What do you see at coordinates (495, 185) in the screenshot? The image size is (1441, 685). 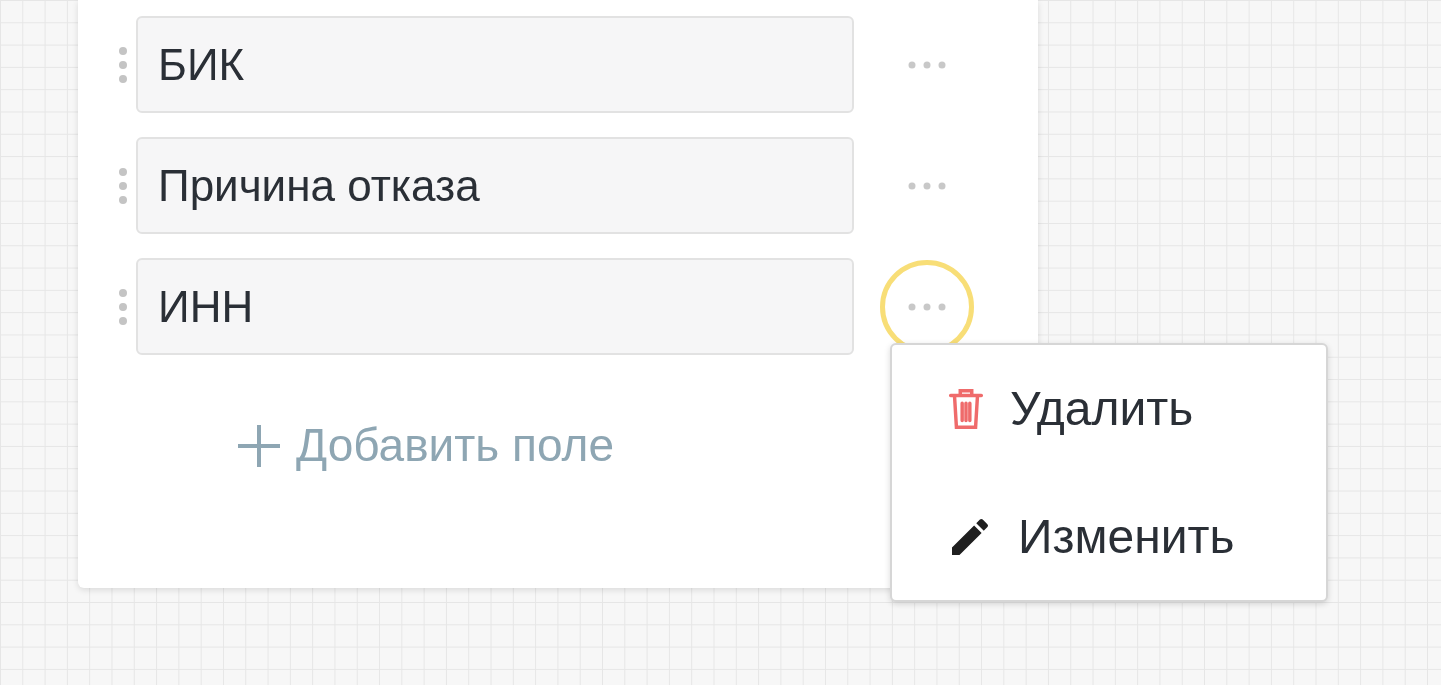 I see `field-input: Причина отказа` at bounding box center [495, 185].